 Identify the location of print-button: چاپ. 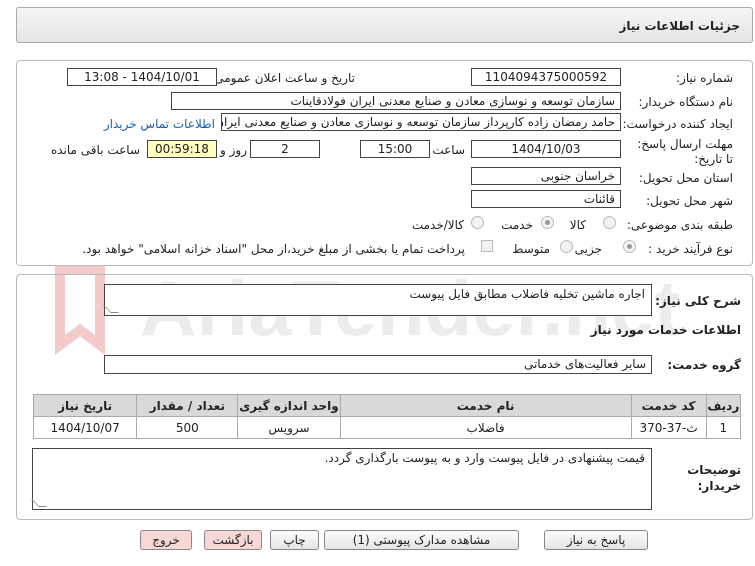
(294, 540).